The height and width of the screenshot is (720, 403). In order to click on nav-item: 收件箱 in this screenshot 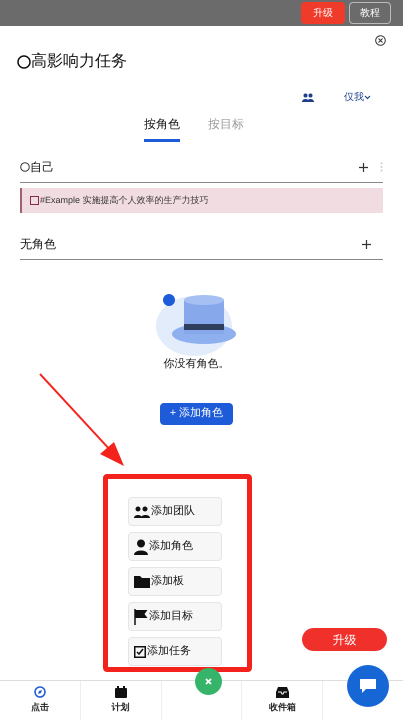, I will do `click(283, 700)`.